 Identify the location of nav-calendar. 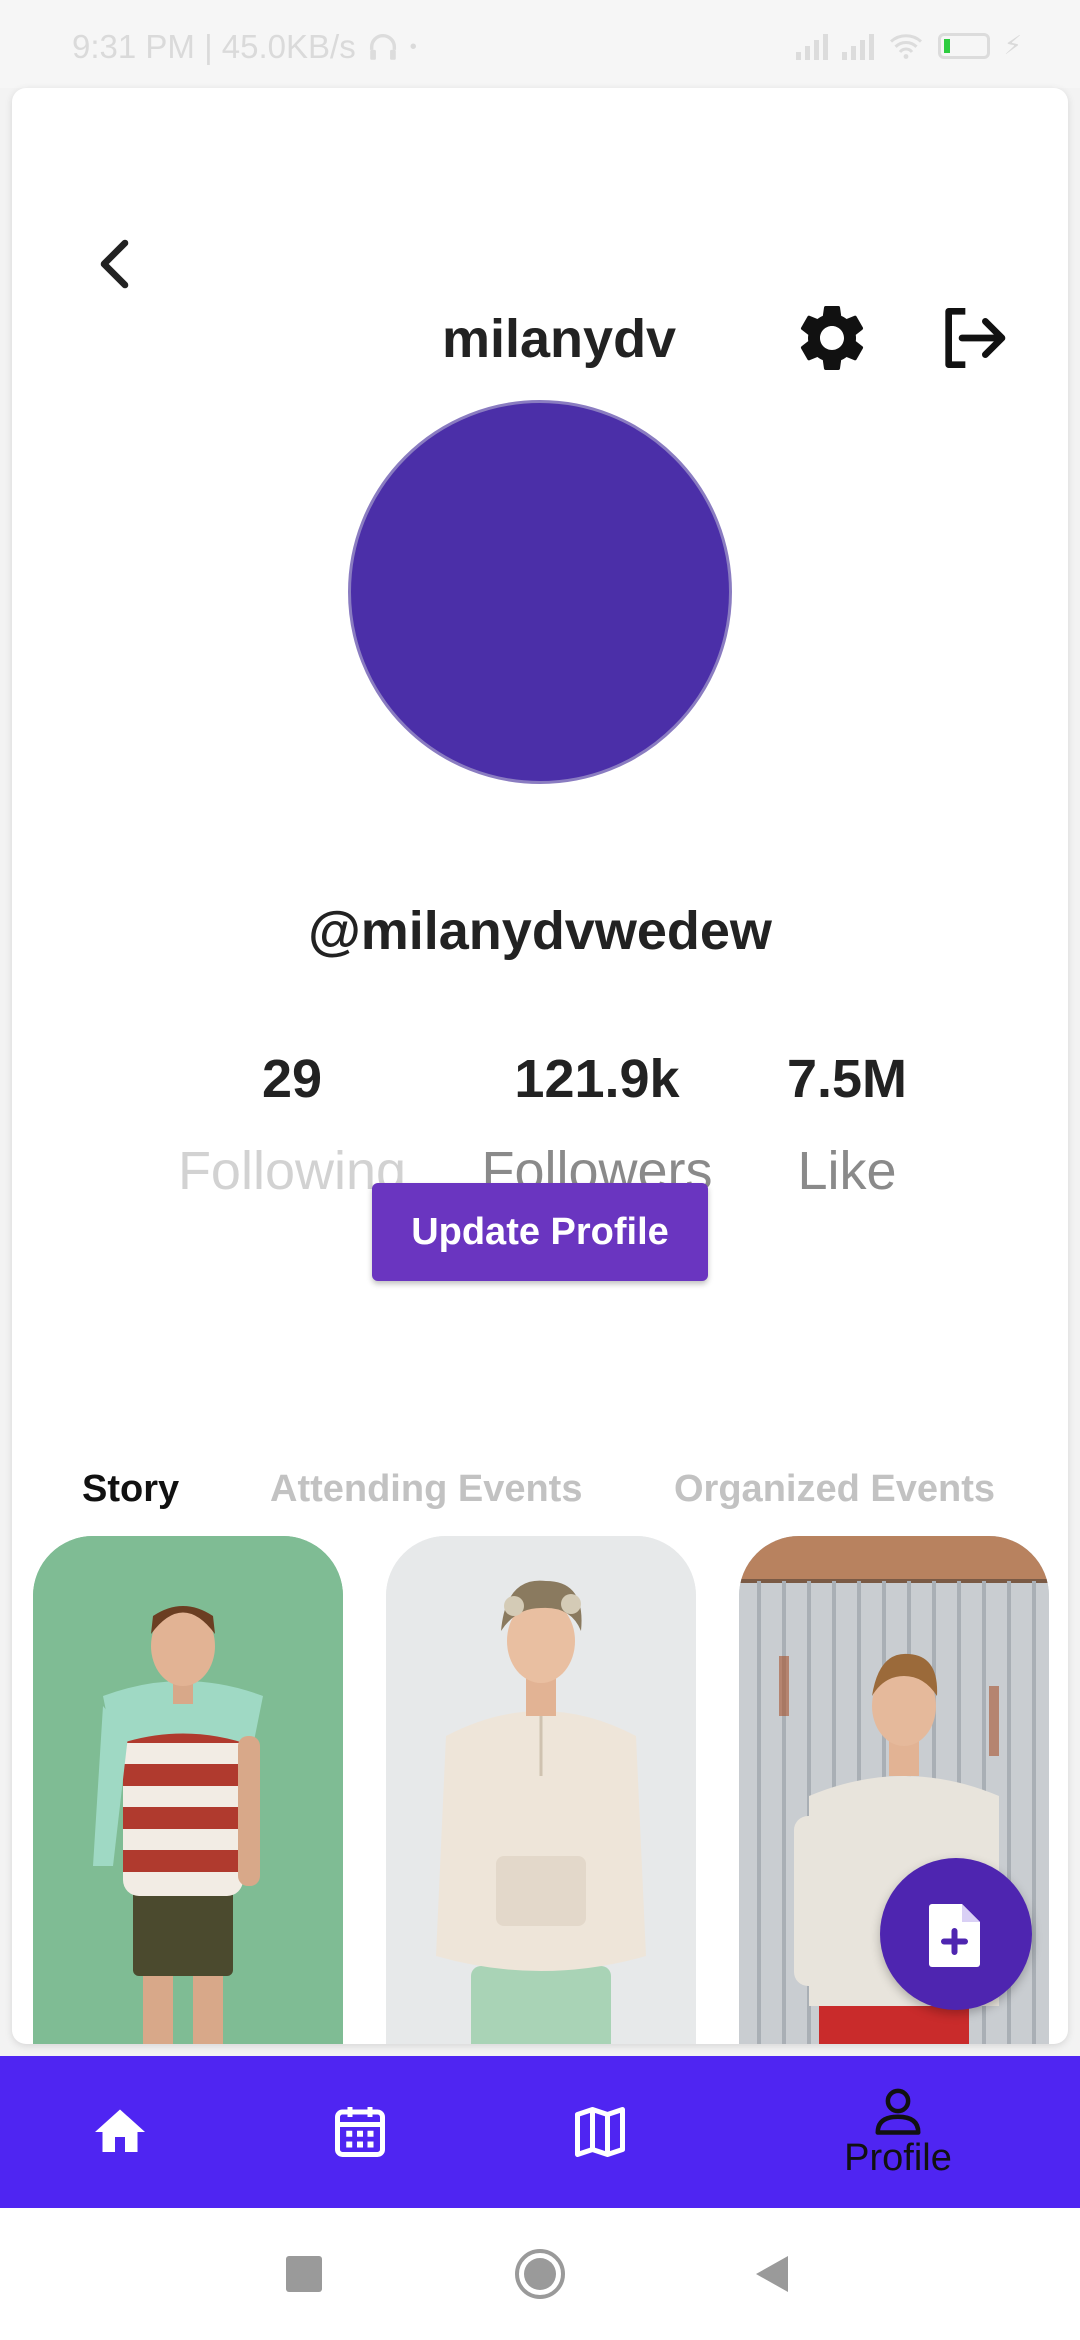
(360, 2132).